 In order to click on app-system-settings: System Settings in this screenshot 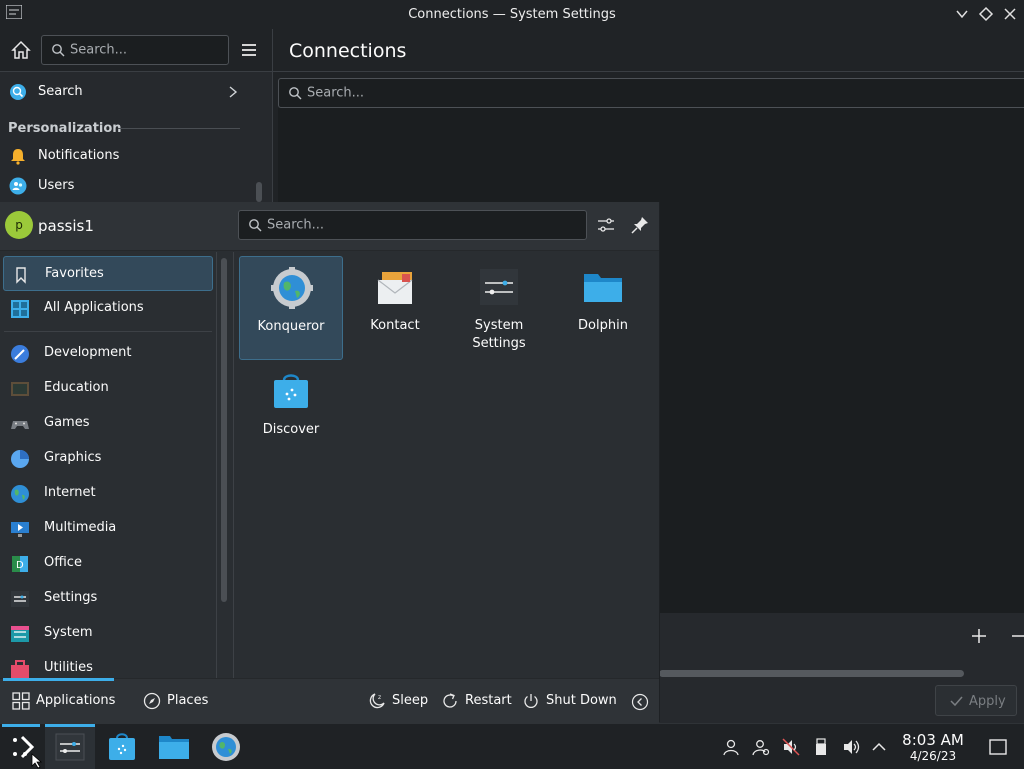, I will do `click(499, 308)`.